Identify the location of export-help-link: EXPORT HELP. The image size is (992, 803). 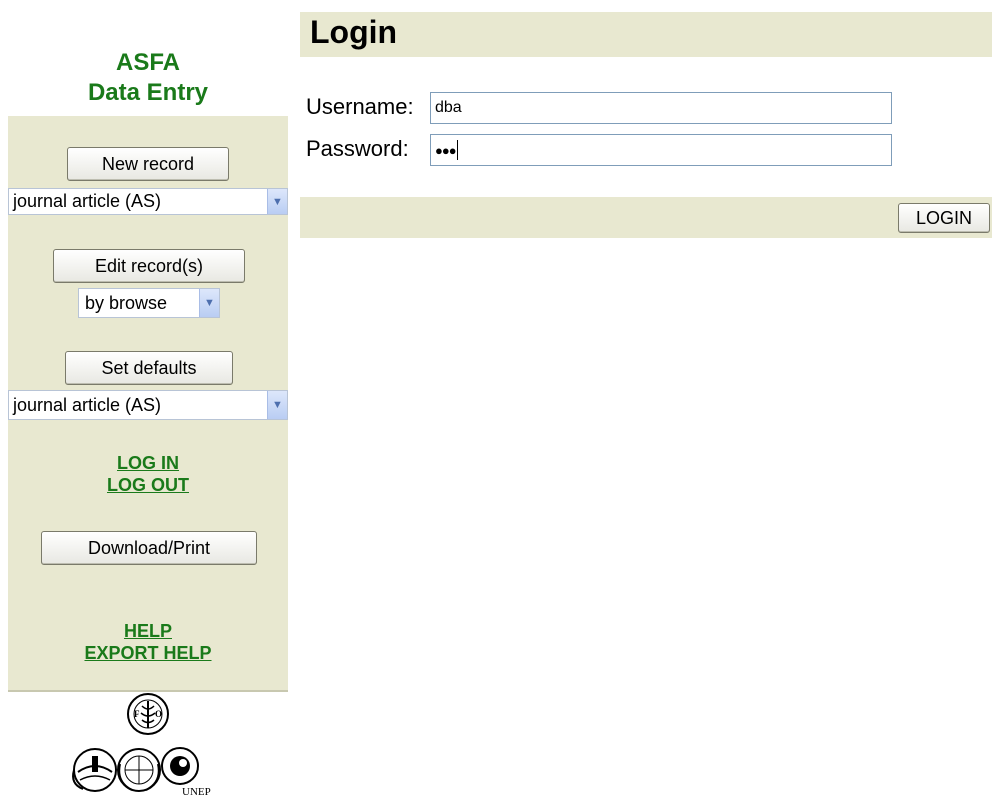
(148, 653).